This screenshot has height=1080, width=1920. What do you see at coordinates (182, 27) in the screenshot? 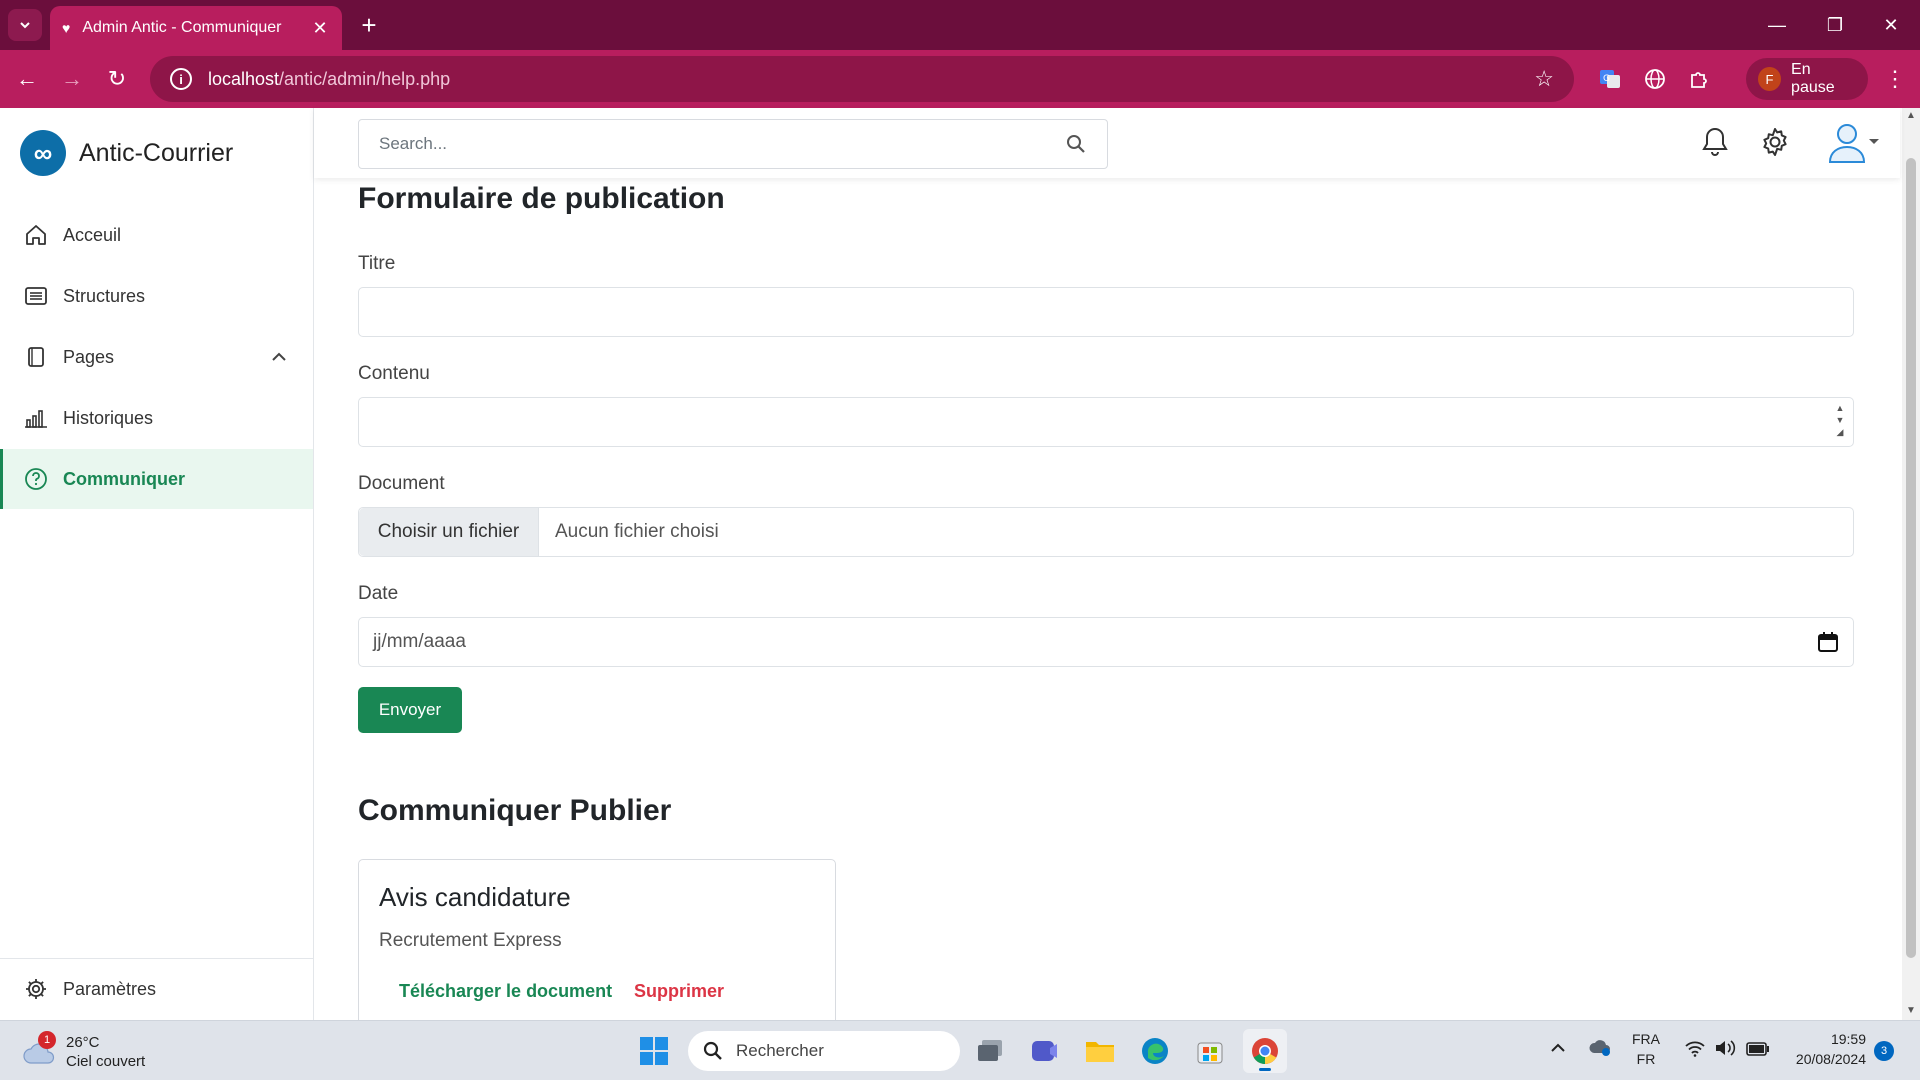
I see `tab-title: Admin Antic - Communiquer` at bounding box center [182, 27].